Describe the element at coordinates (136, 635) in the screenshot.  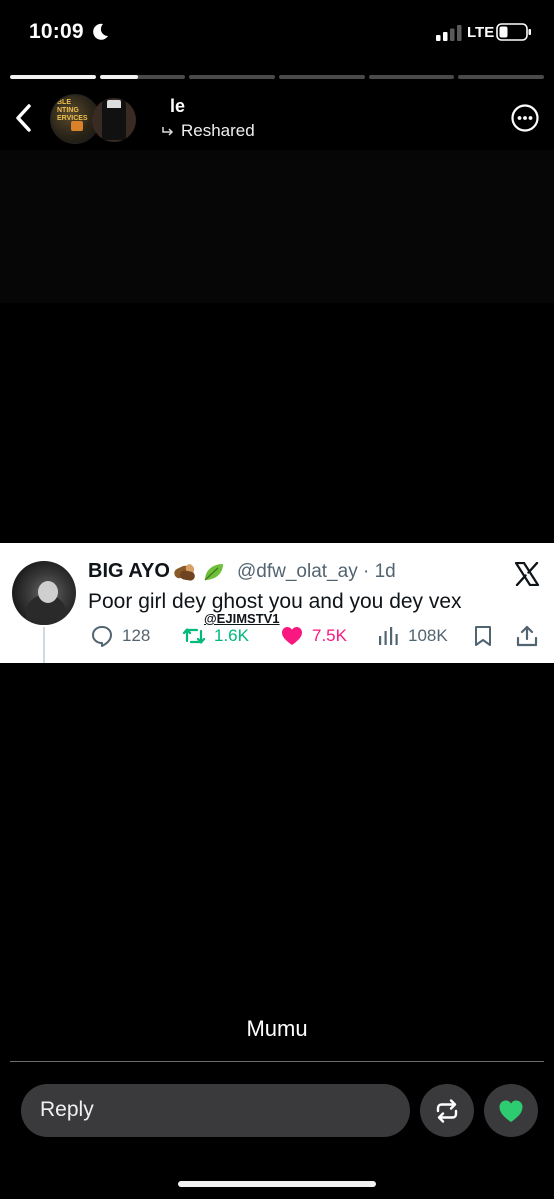
I see `reply-count: 128` at that location.